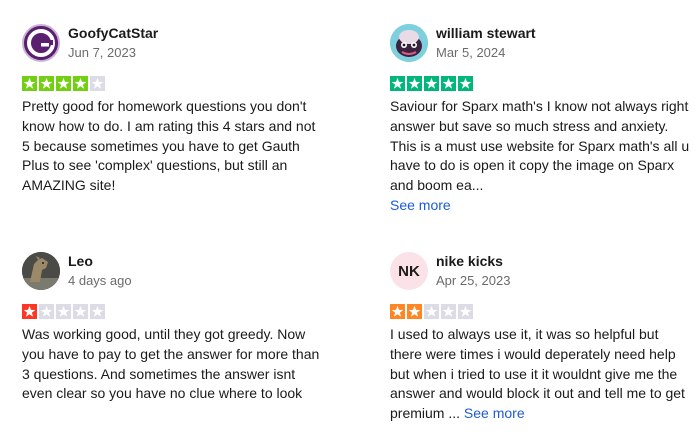 The image size is (700, 445). I want to click on reviewer-name: GoofyCatStar, so click(113, 33).